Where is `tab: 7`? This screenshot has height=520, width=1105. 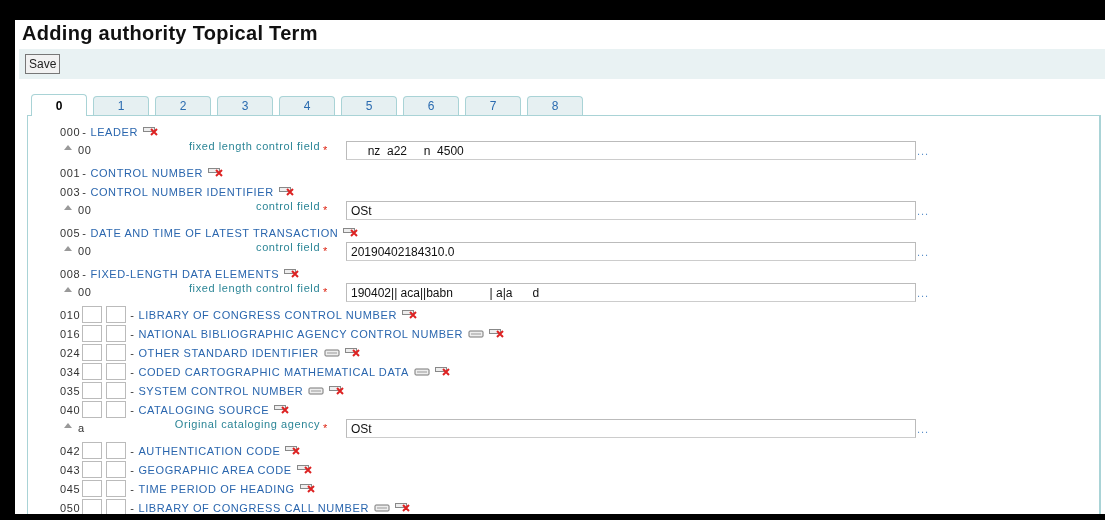 tab: 7 is located at coordinates (493, 105).